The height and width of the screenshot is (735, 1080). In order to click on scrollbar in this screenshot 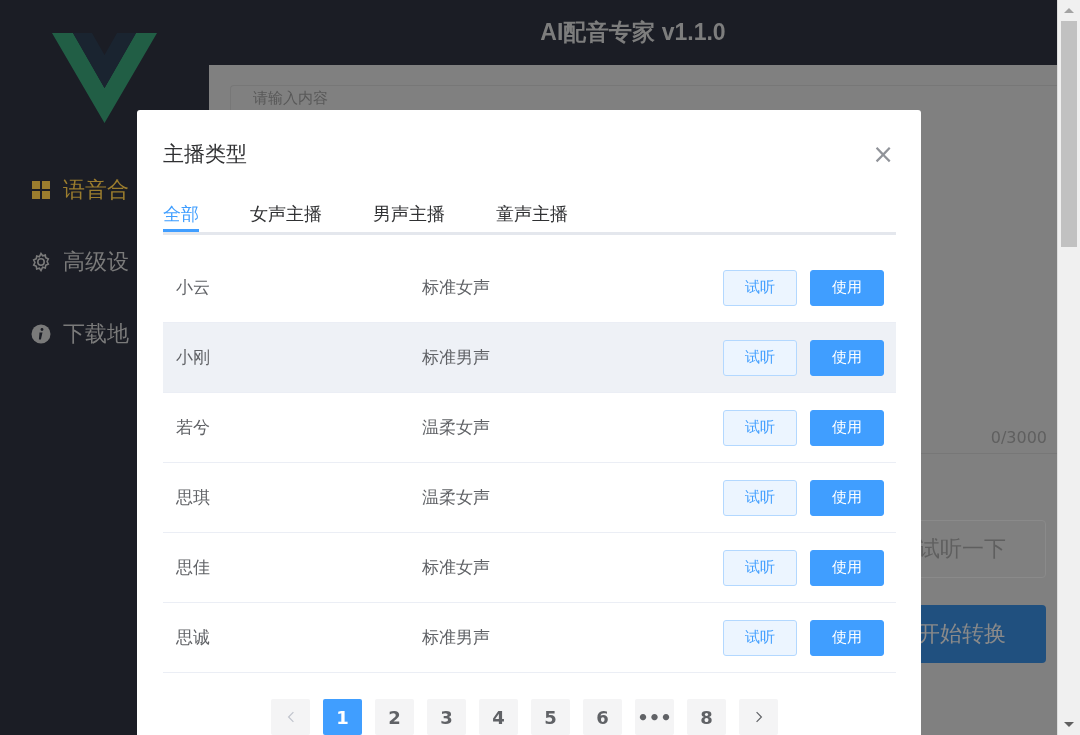, I will do `click(1068, 367)`.